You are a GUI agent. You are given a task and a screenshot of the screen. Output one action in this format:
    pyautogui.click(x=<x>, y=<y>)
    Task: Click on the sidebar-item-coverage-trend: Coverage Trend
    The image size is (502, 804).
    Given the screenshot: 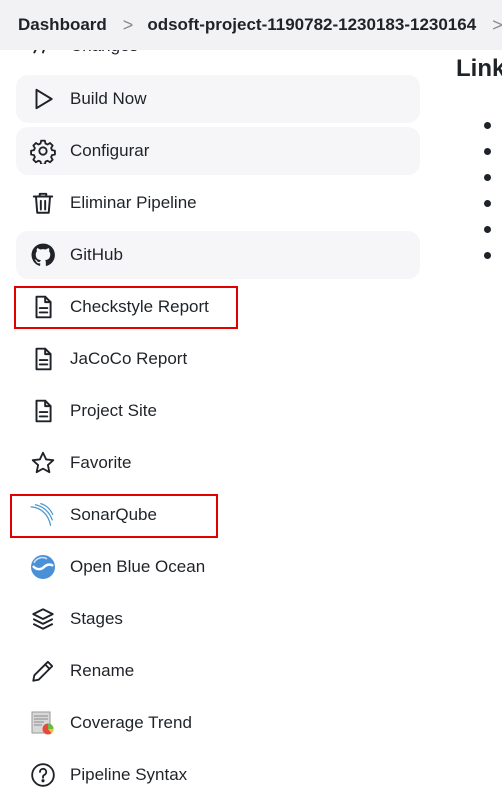 What is the action you would take?
    pyautogui.click(x=218, y=723)
    